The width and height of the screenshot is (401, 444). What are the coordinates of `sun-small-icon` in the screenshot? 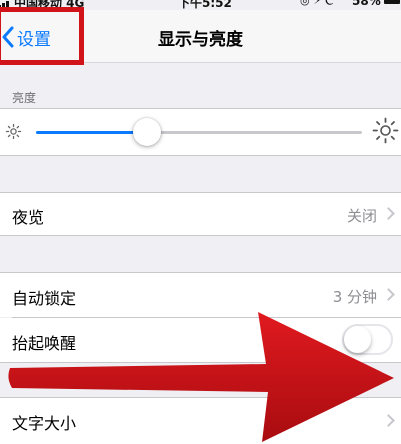 It's located at (13, 131).